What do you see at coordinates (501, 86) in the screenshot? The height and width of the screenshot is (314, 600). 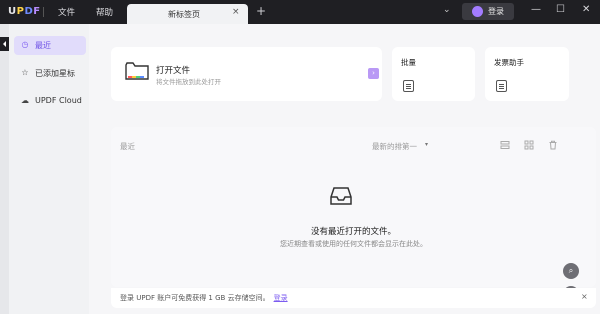 I see `invoice-icon` at bounding box center [501, 86].